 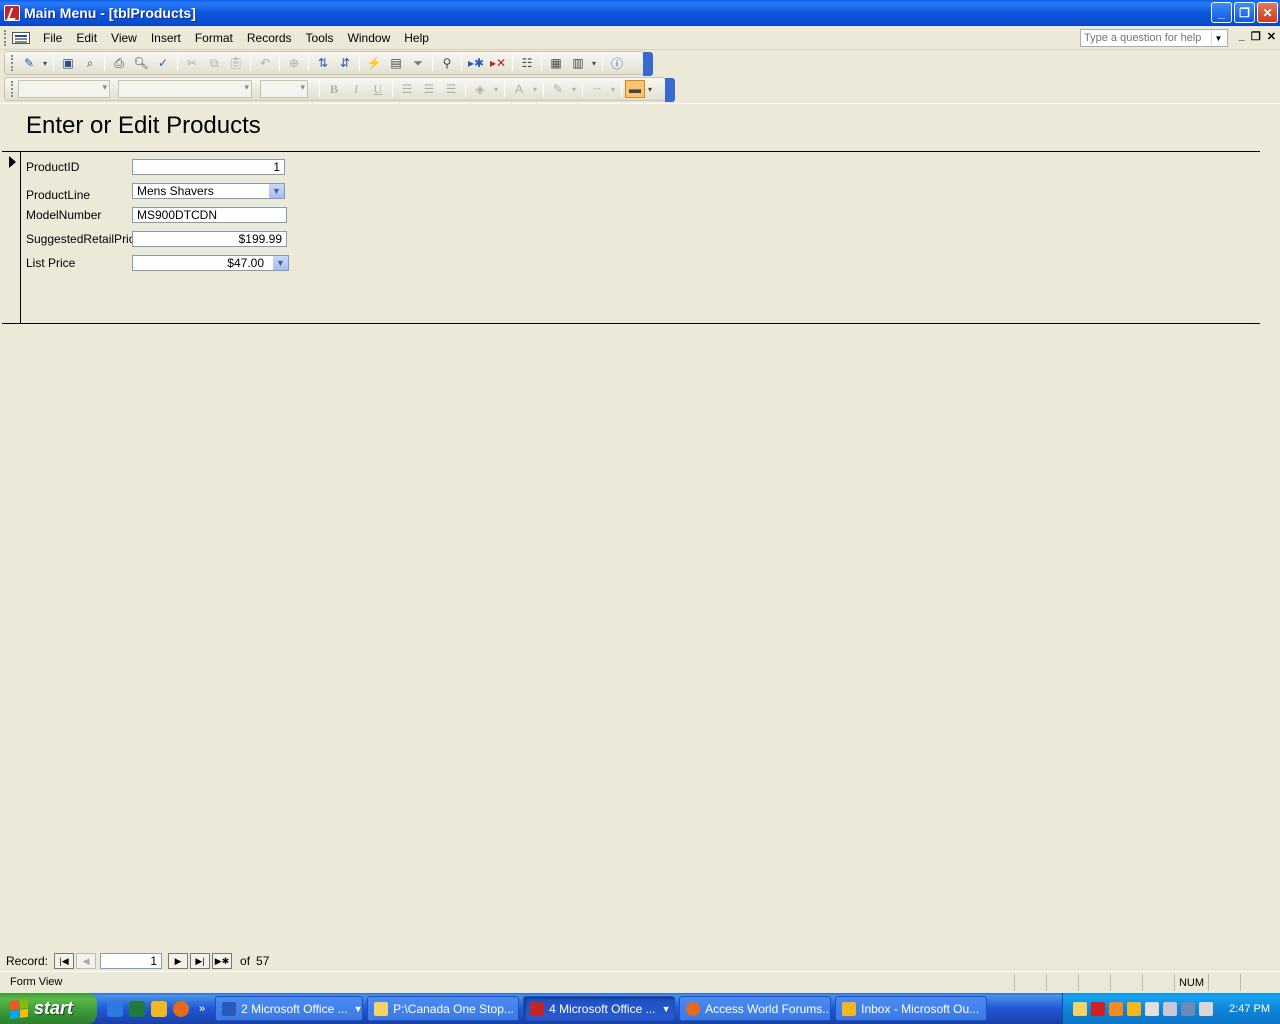 I want to click on form-control-menu-icon, so click(x=21, y=37).